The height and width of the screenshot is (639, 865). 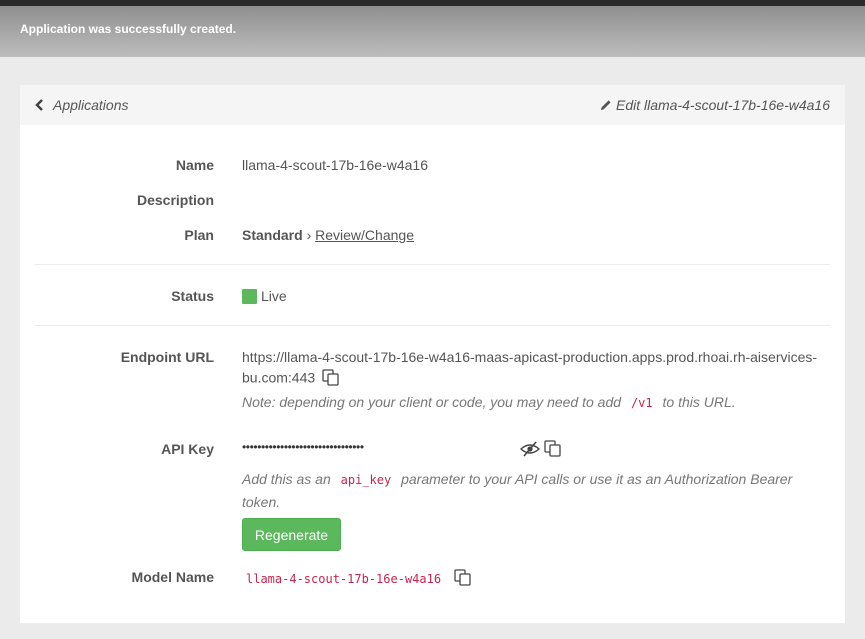 What do you see at coordinates (335, 165) in the screenshot?
I see `name-value: llama-4-scout-17b-16e-w4a16` at bounding box center [335, 165].